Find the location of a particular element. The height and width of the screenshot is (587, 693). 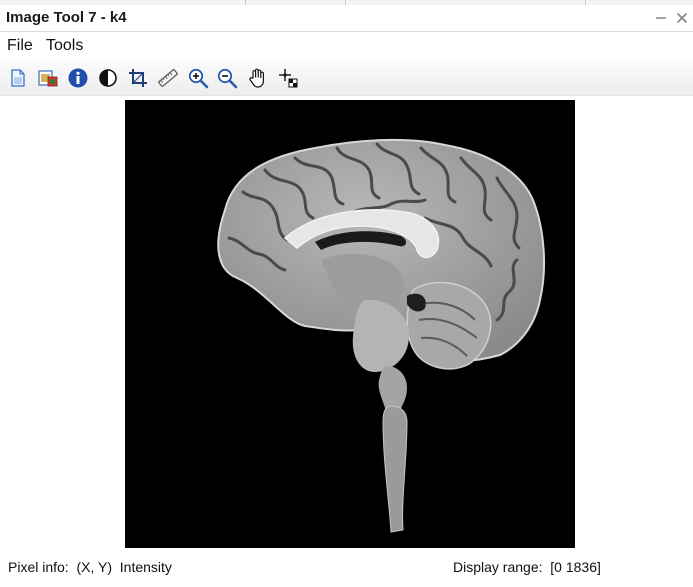

image-info-button is located at coordinates (78, 78).